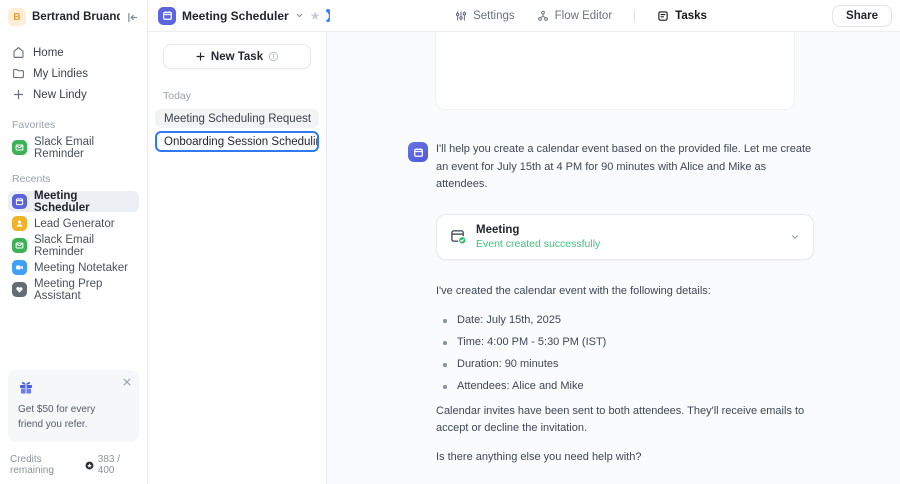 Image resolution: width=900 pixels, height=484 pixels. I want to click on clipboard-icon, so click(663, 15).